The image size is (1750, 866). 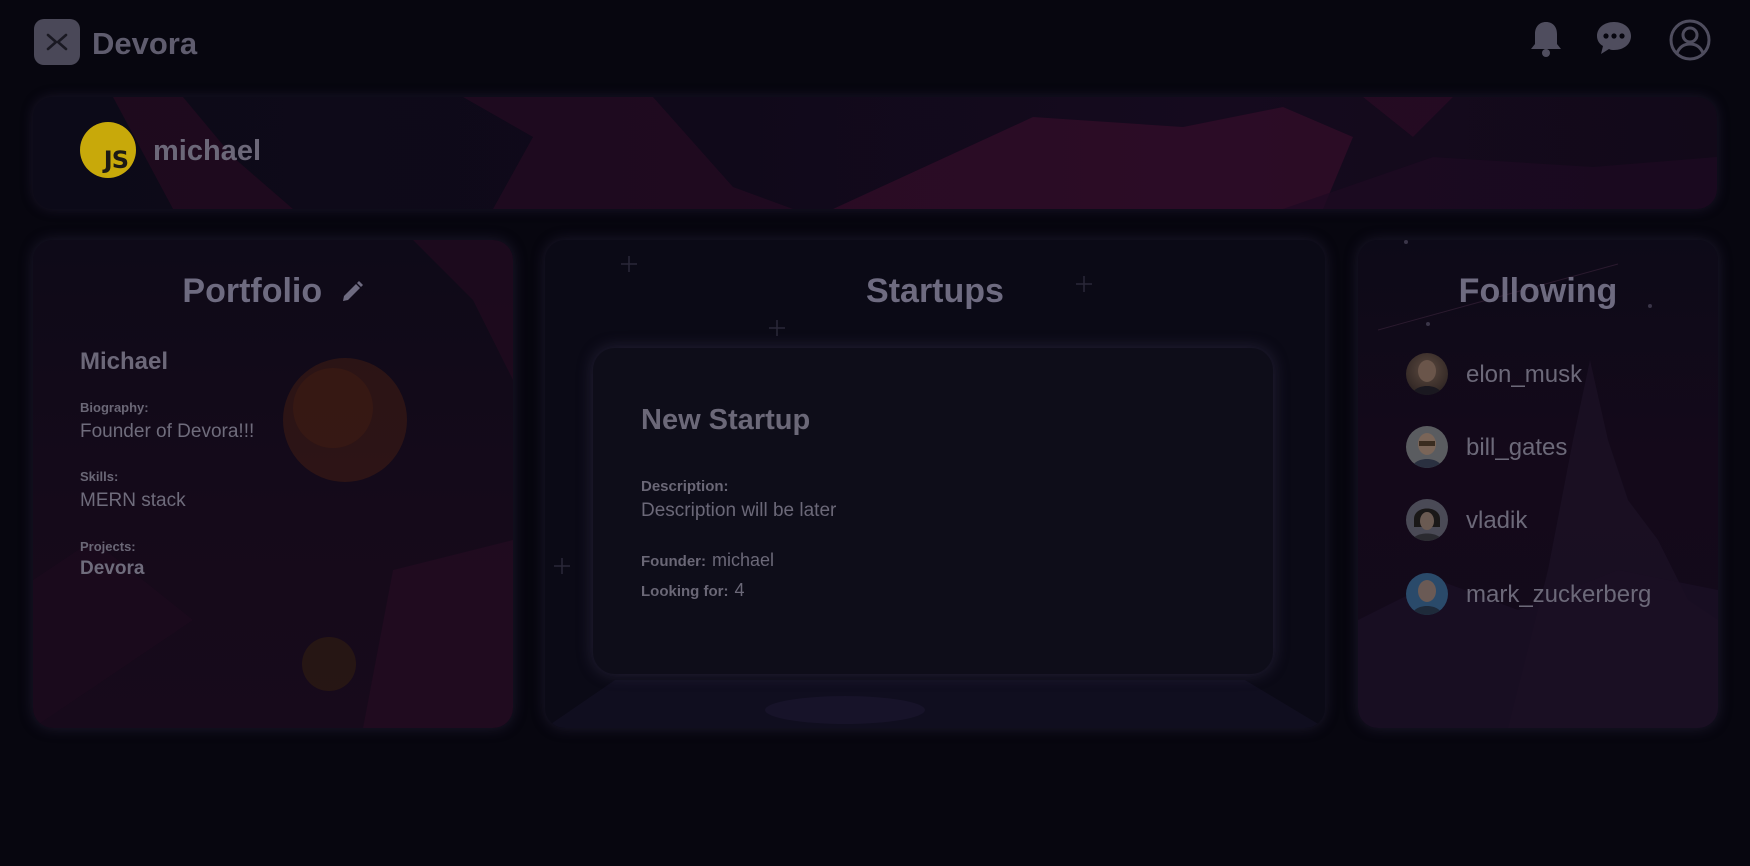 What do you see at coordinates (915, 153) in the screenshot?
I see `banner-background` at bounding box center [915, 153].